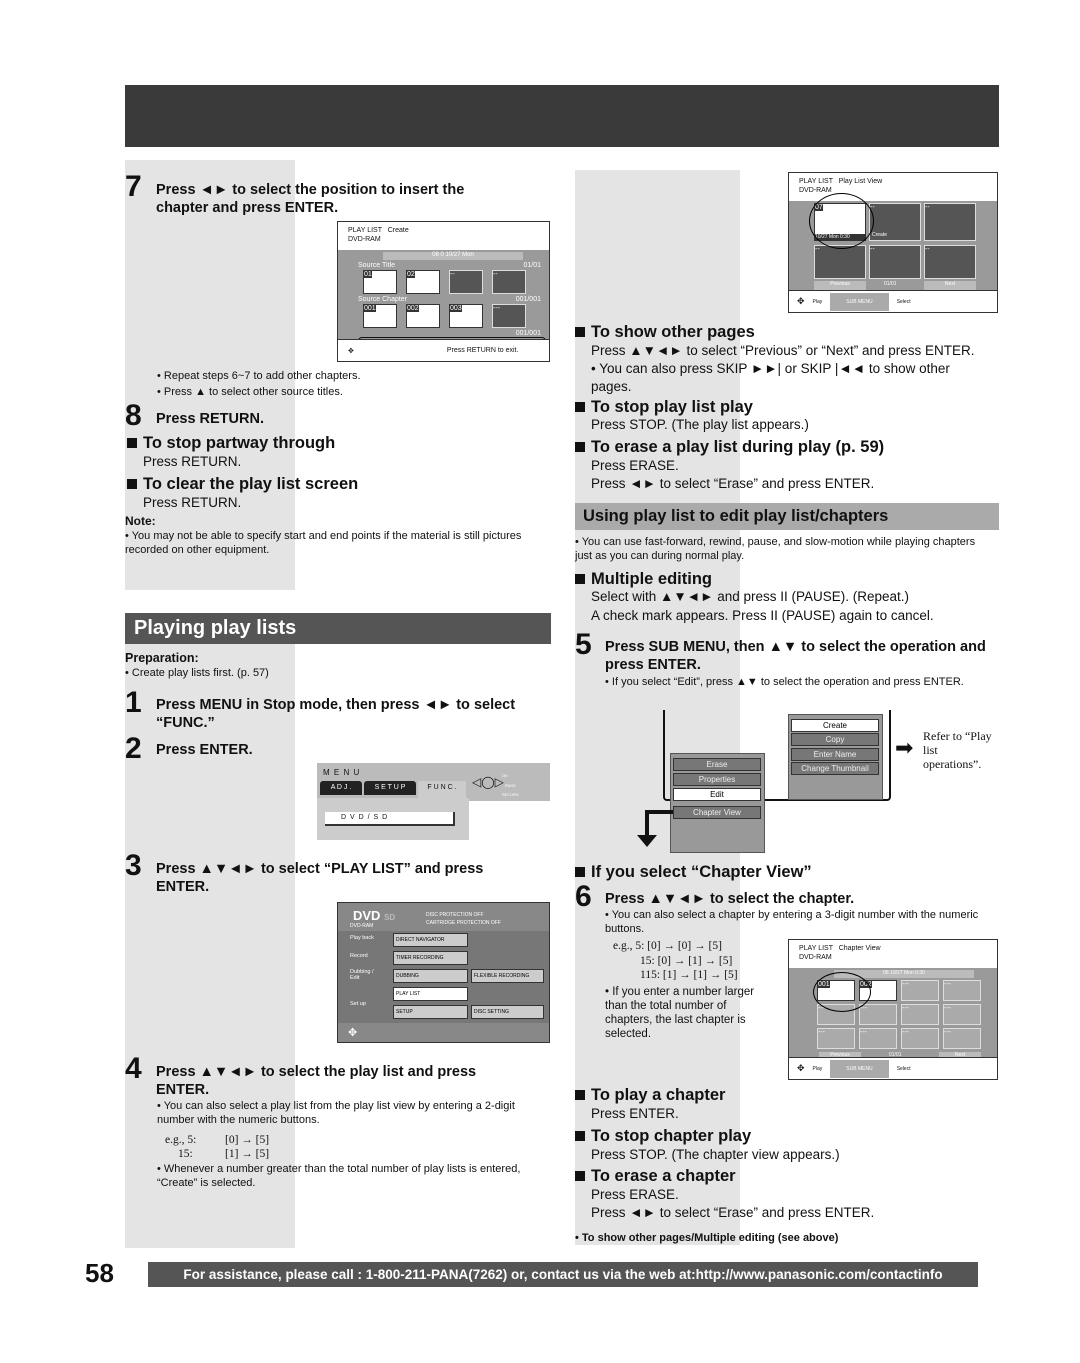 The image size is (1080, 1363). Describe the element at coordinates (950, 285) in the screenshot. I see `next-button: Next` at that location.